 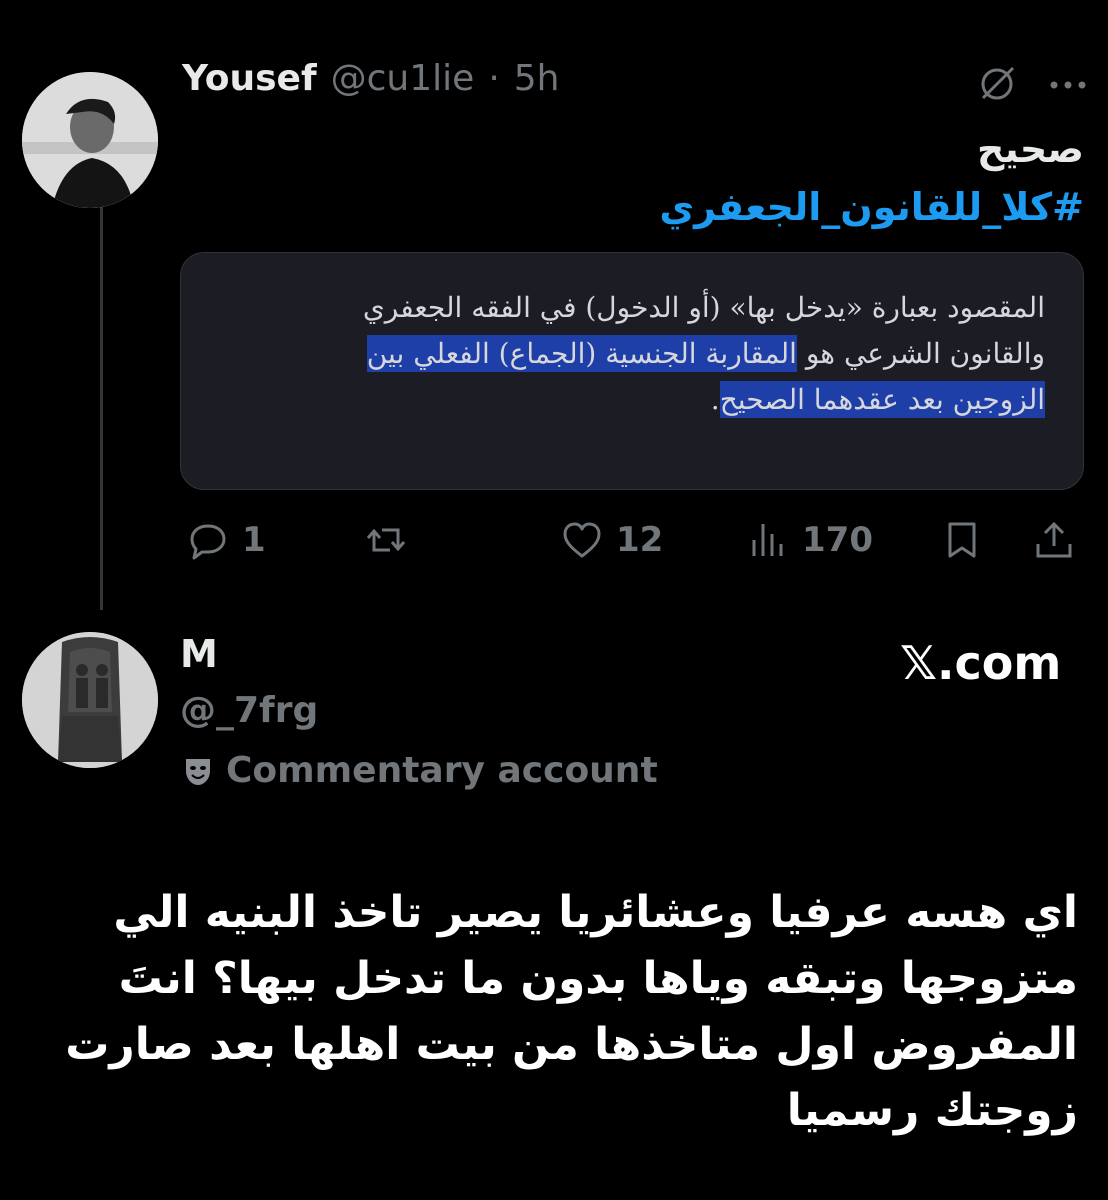 What do you see at coordinates (254, 540) in the screenshot?
I see `reply-count: 1` at bounding box center [254, 540].